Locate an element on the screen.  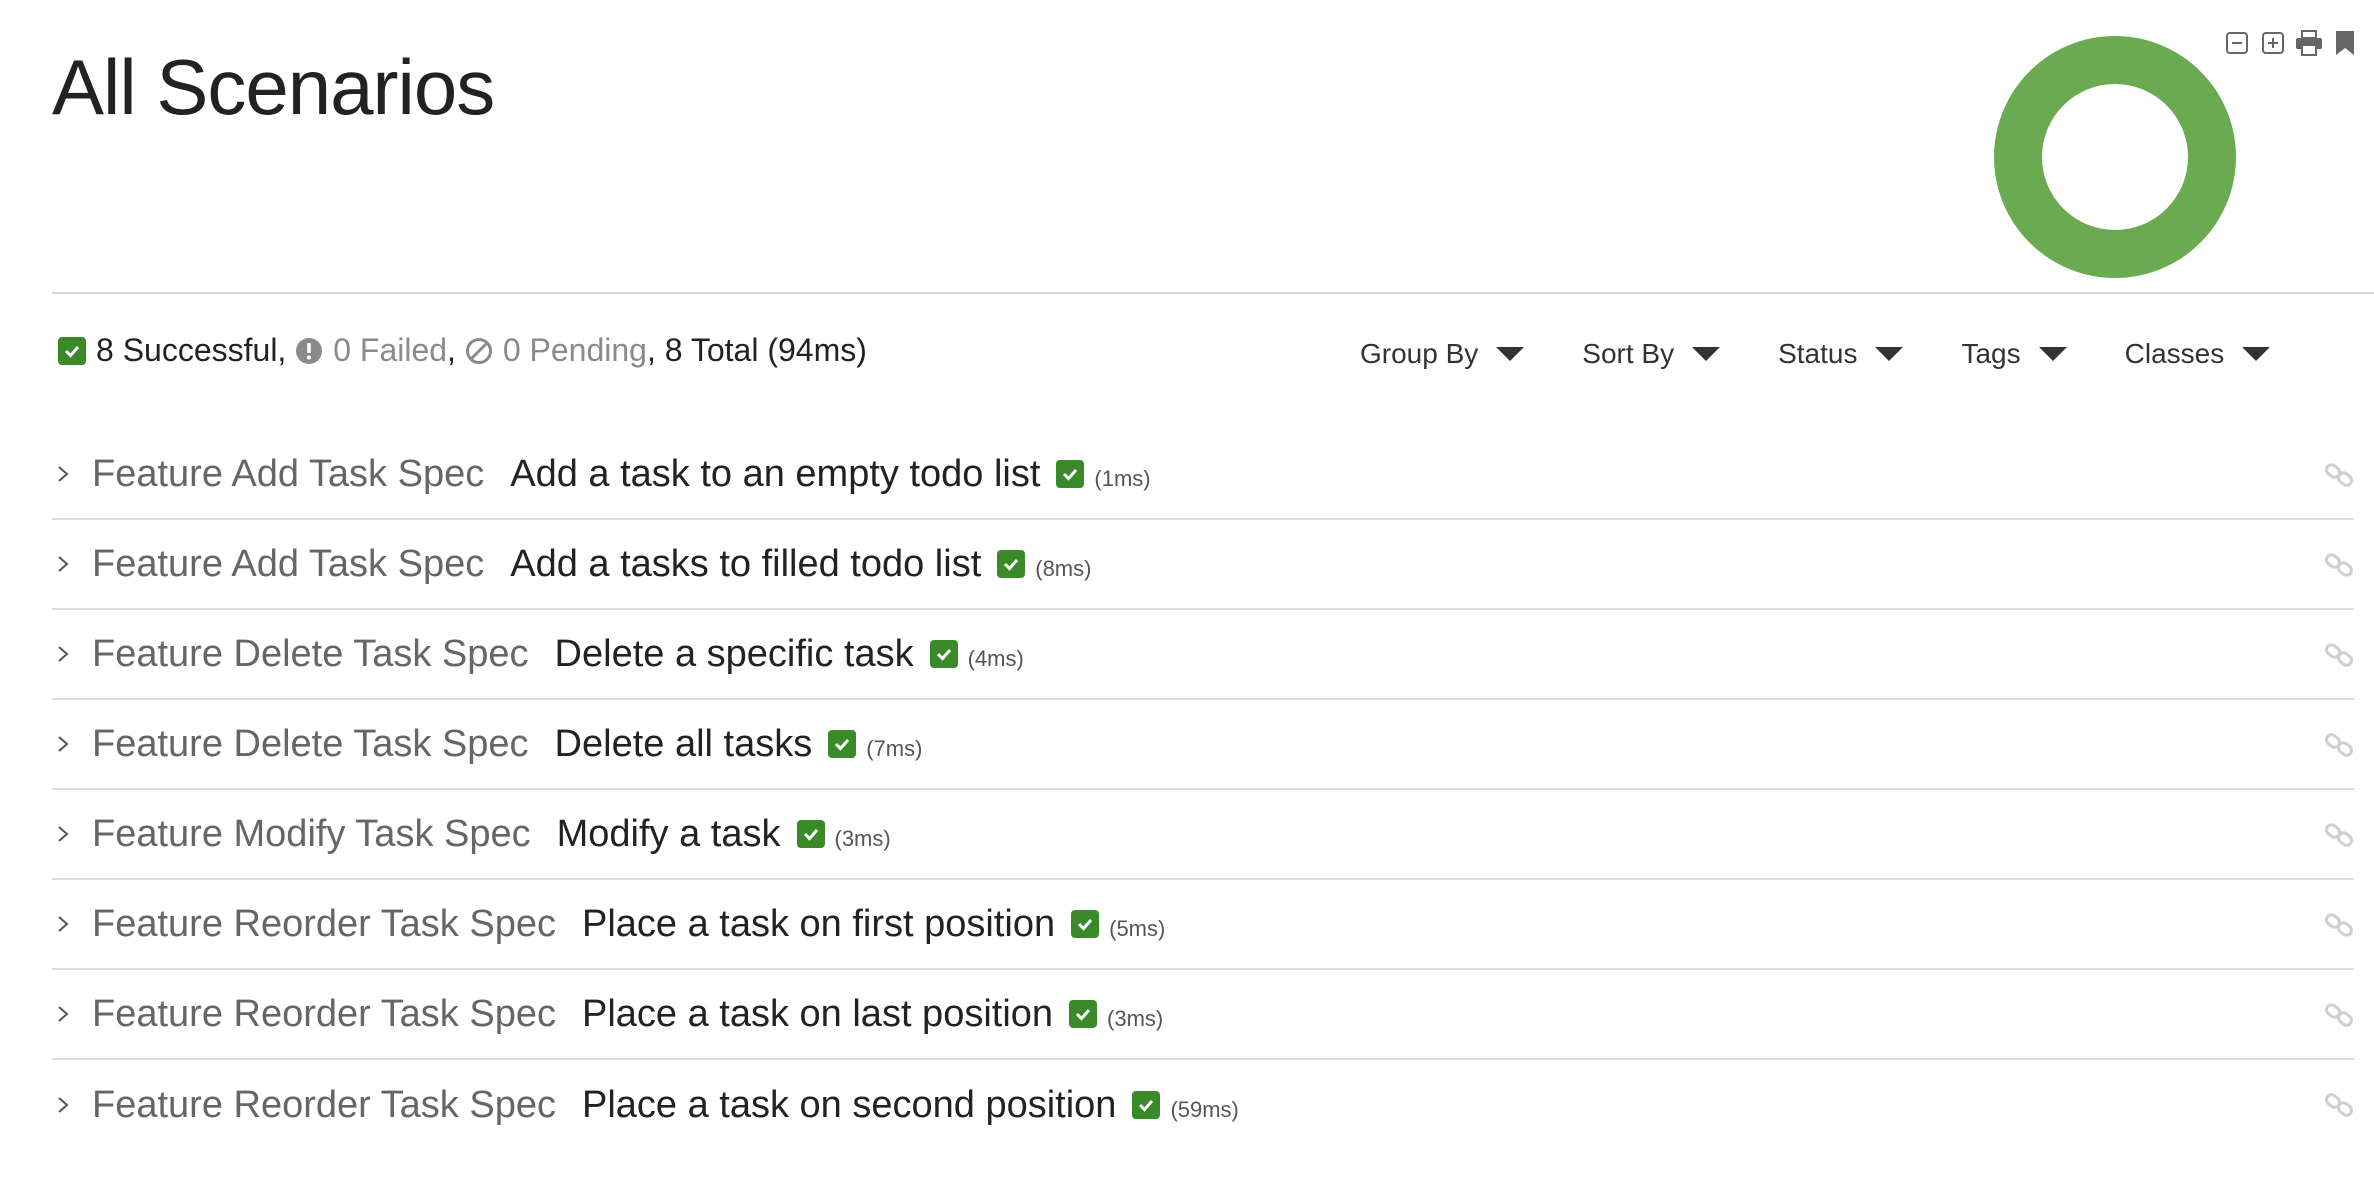
tags-dropdown: Tags is located at coordinates (2014, 354).